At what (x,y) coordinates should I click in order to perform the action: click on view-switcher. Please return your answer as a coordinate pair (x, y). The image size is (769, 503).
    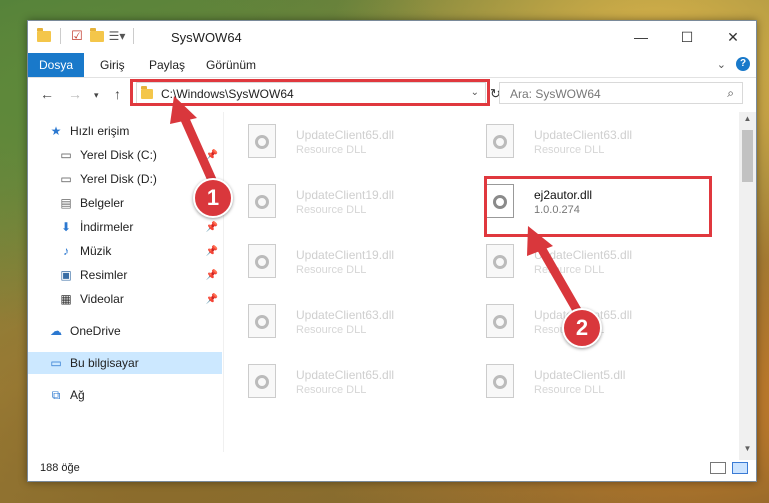
    Looking at the image, I should click on (729, 468).